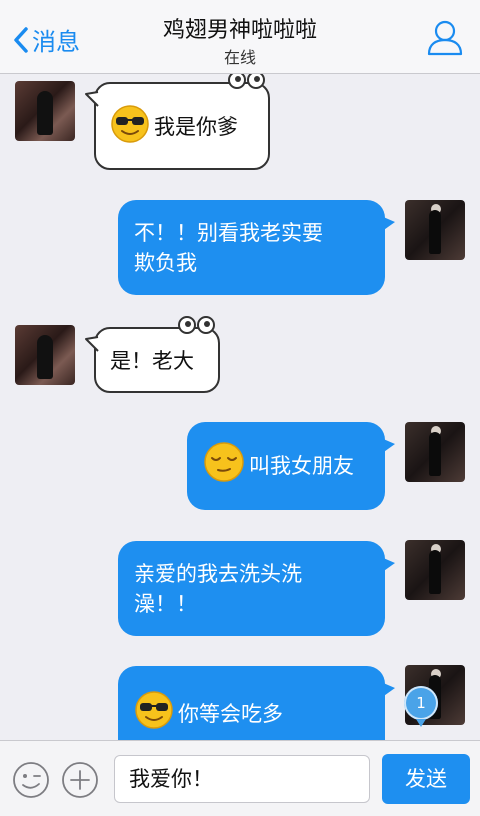 This screenshot has width=480, height=816. I want to click on input-toolbar: 我爱你！ 发送, so click(240, 778).